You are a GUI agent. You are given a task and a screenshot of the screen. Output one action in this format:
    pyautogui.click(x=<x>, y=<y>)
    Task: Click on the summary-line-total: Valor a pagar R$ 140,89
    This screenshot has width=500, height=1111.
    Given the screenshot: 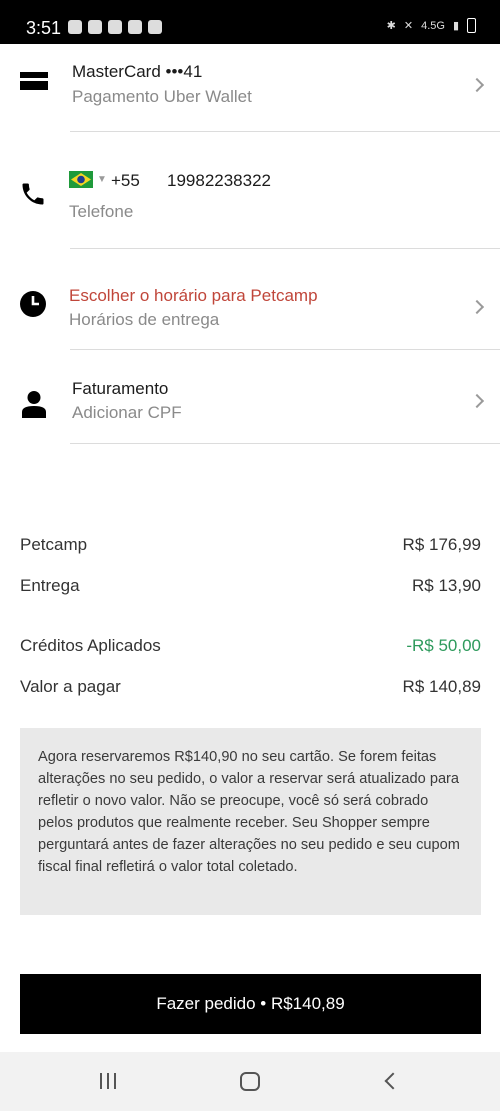 What is the action you would take?
    pyautogui.click(x=250, y=688)
    